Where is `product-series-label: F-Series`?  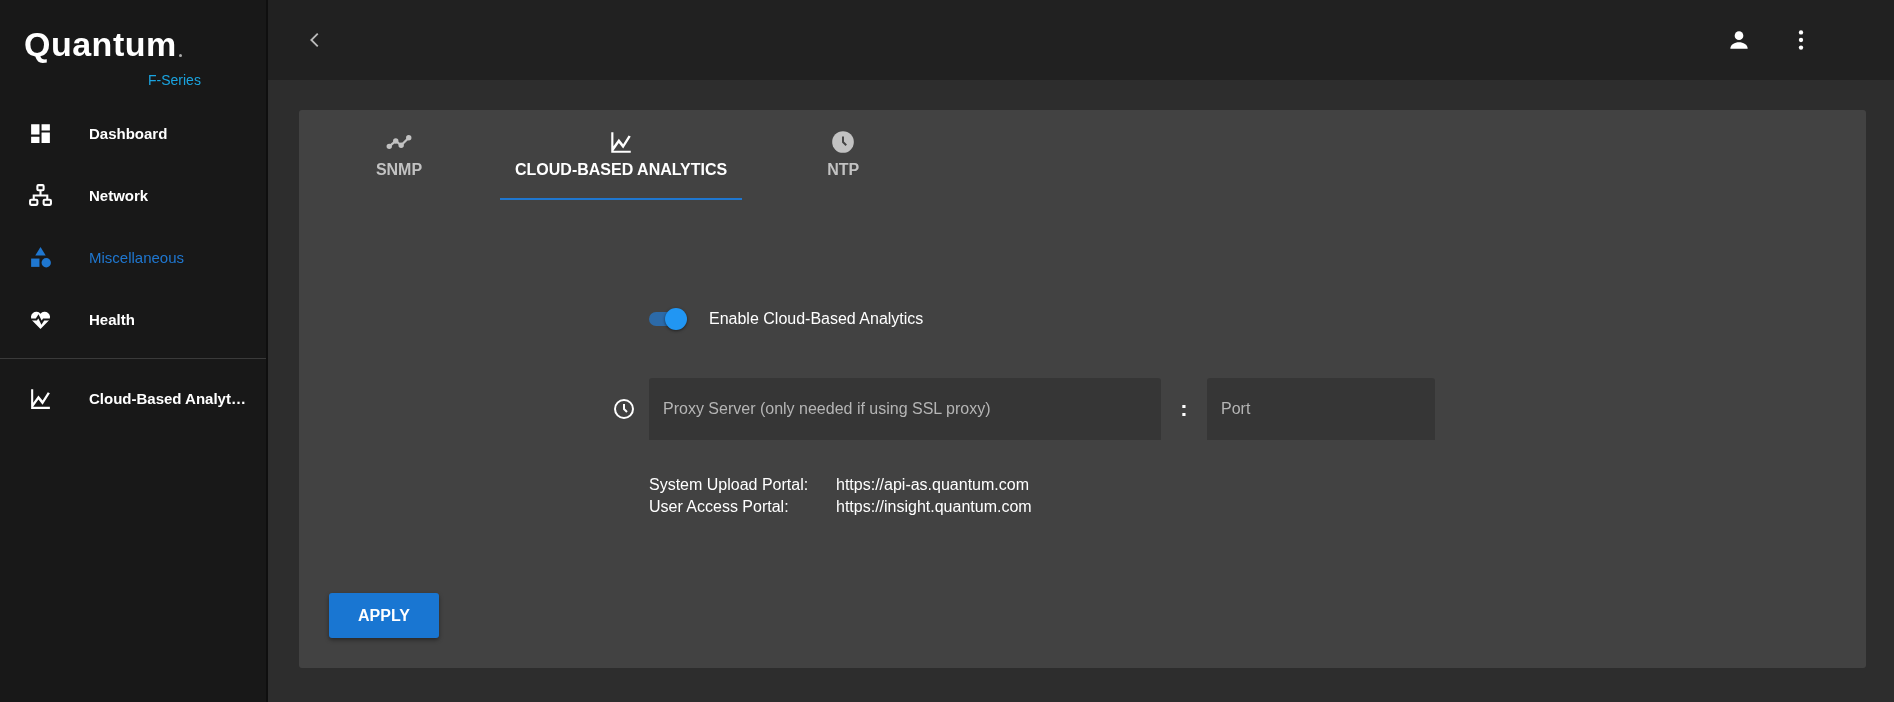 product-series-label: F-Series is located at coordinates (174, 80).